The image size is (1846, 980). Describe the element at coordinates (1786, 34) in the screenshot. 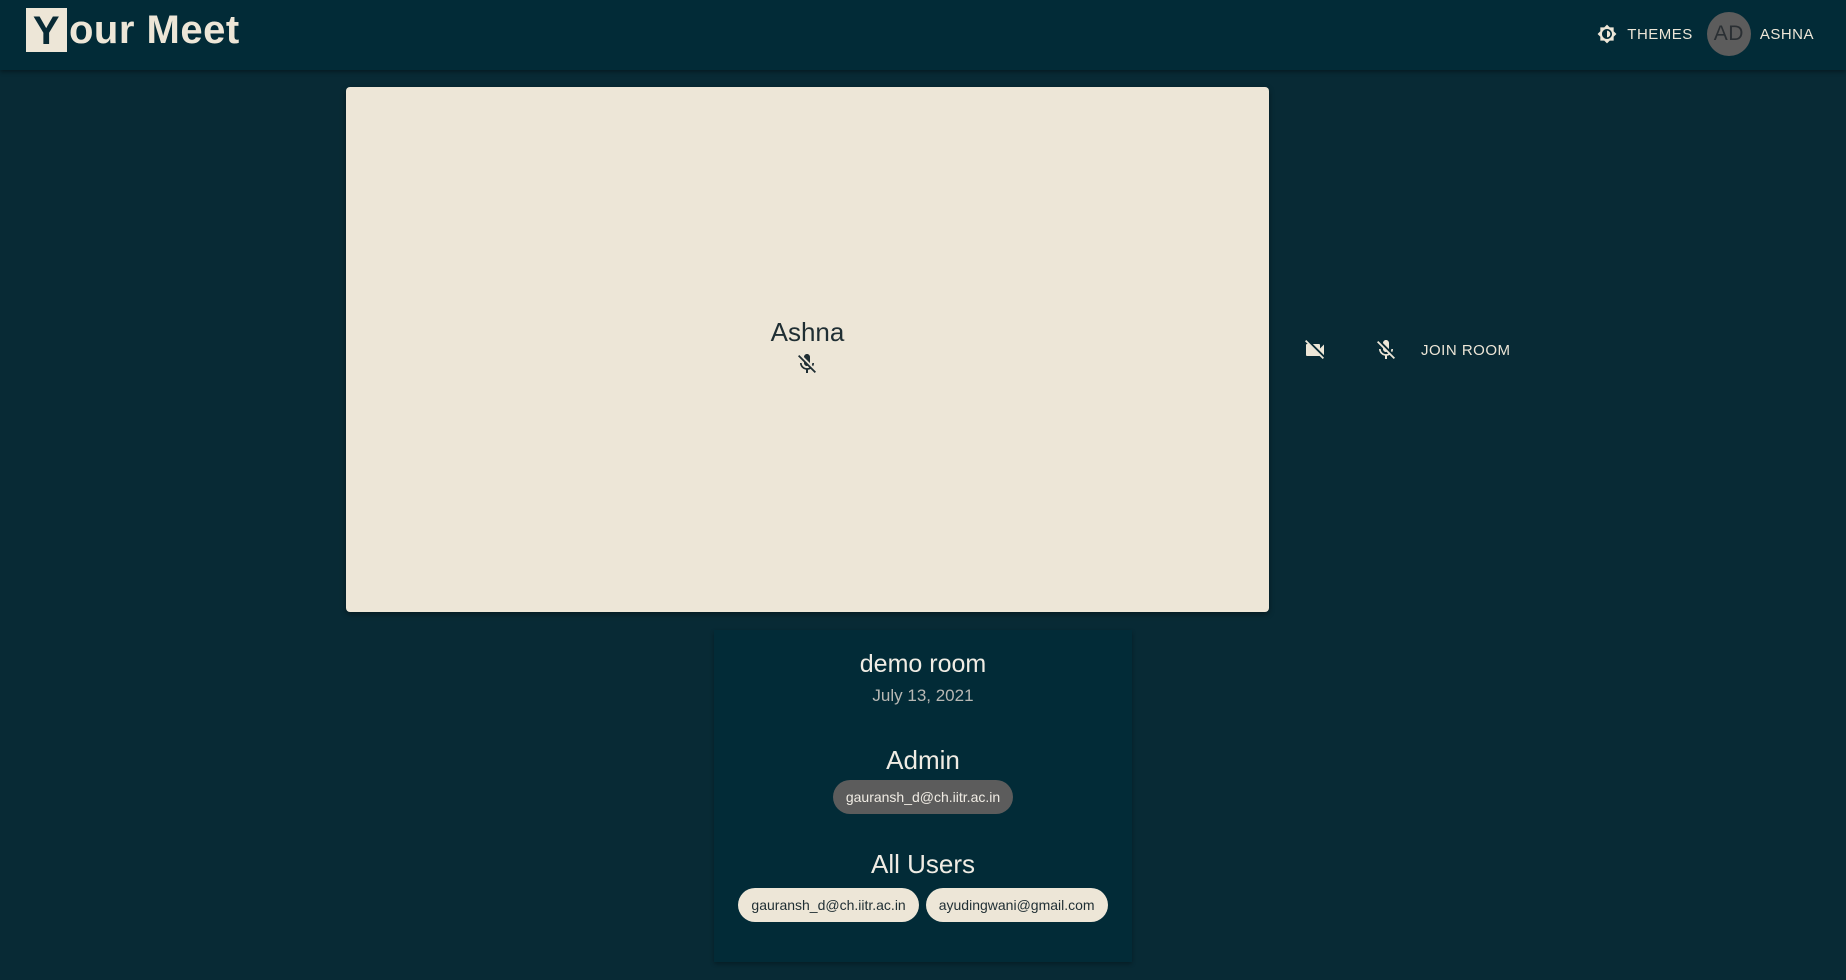

I see `user-name: ASHNA` at that location.